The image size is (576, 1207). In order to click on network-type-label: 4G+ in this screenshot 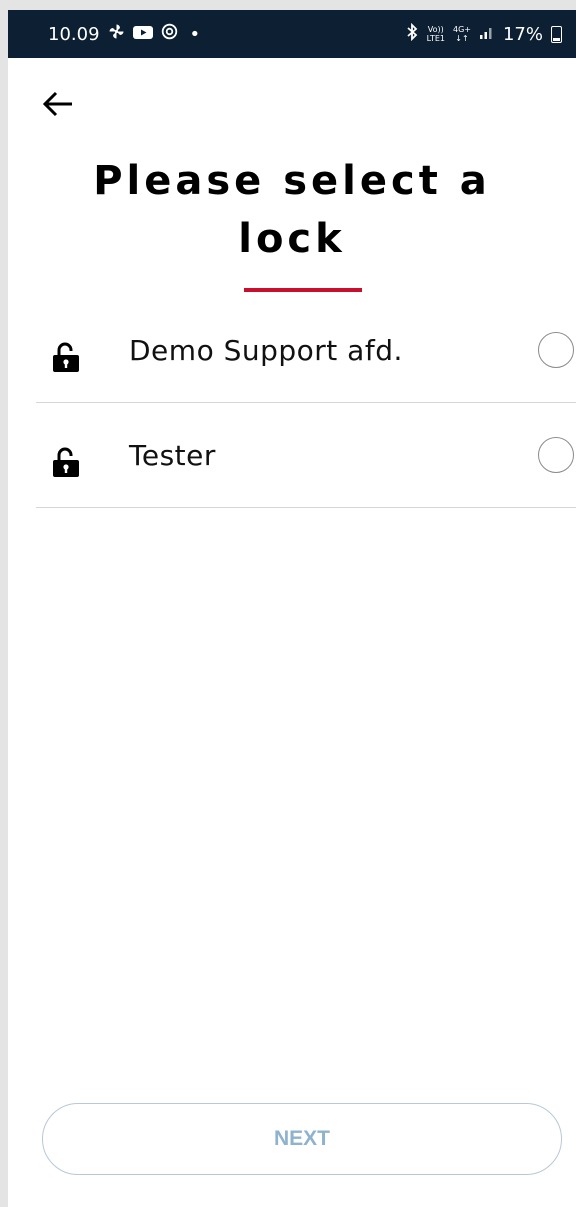, I will do `click(461, 29)`.